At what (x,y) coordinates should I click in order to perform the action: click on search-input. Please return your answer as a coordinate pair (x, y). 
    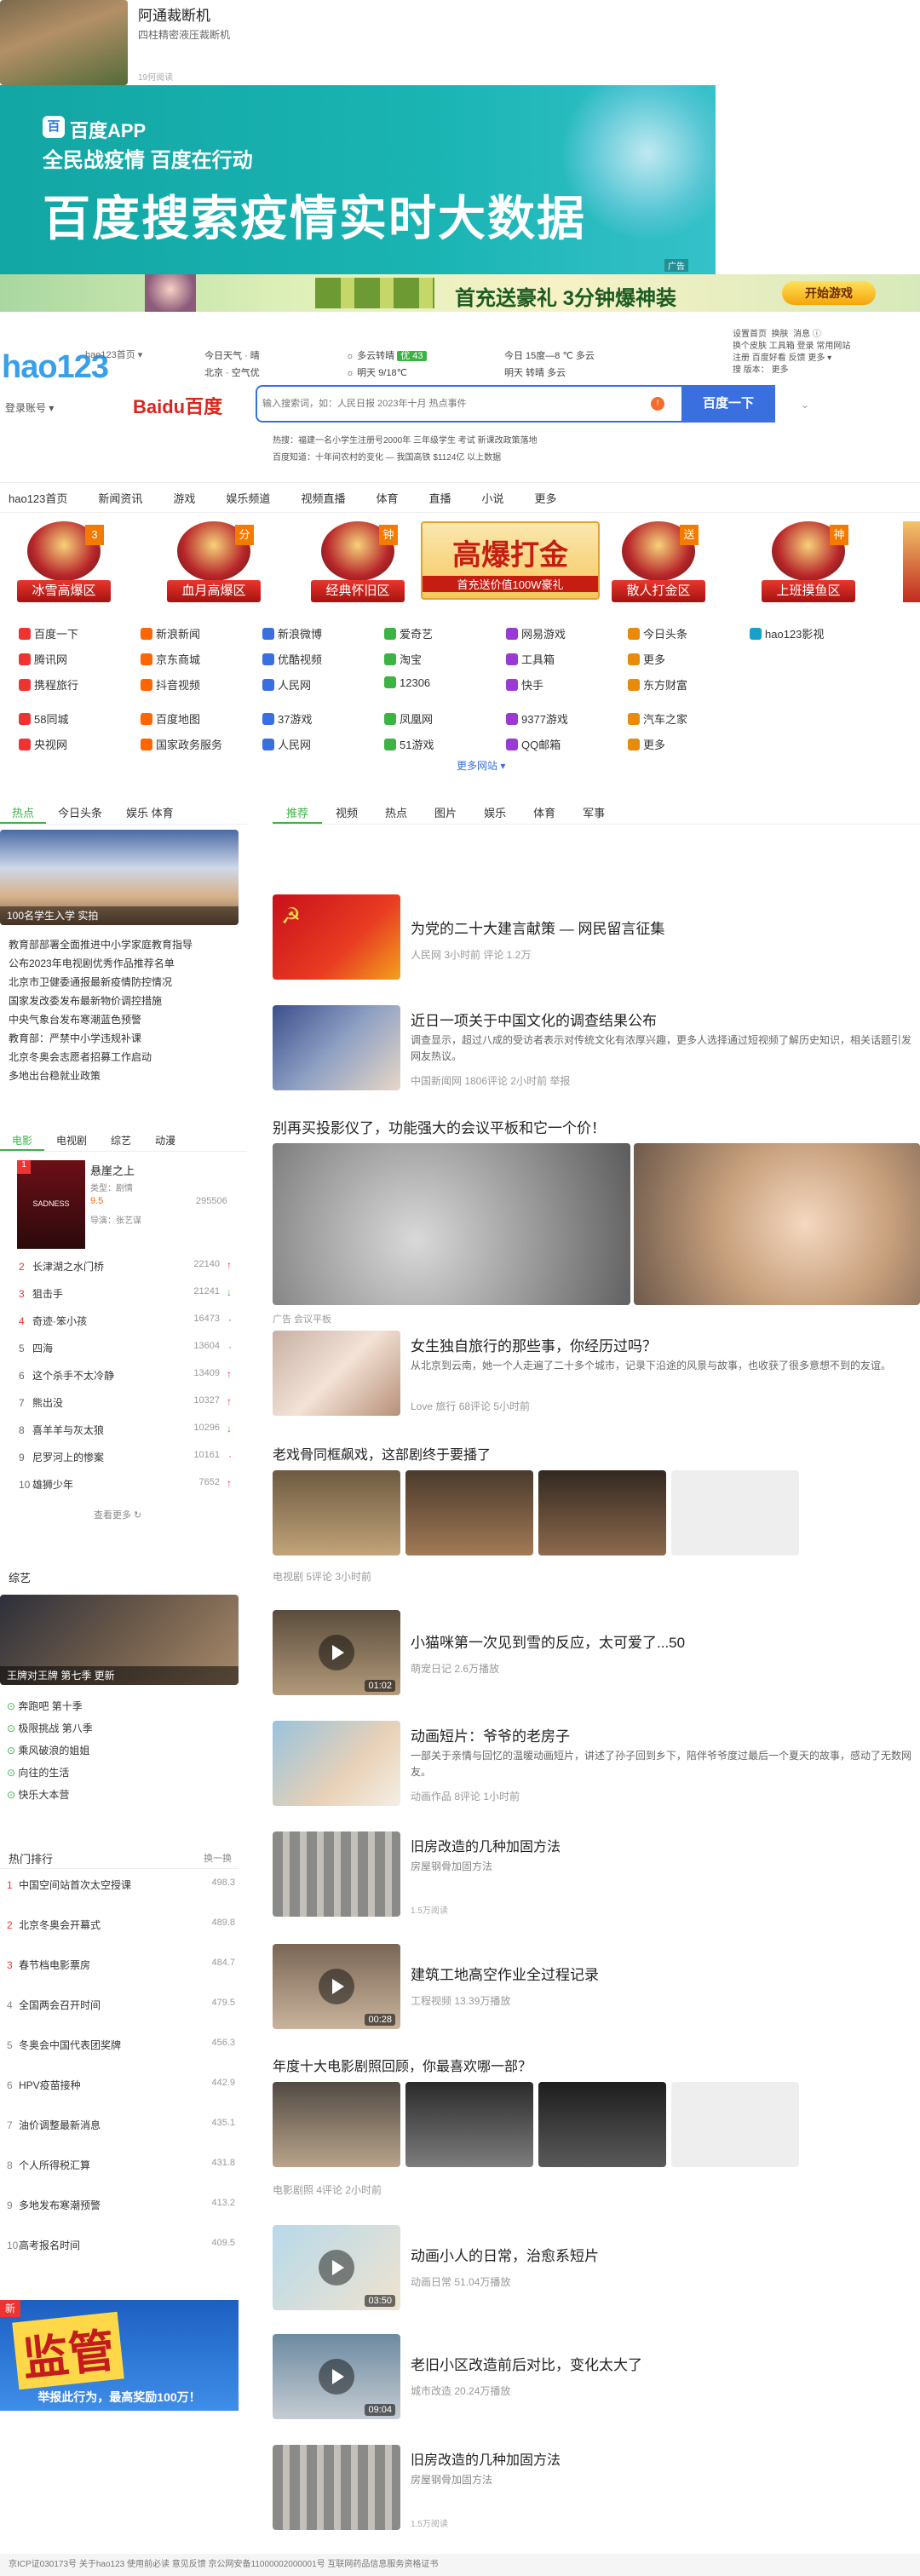
    Looking at the image, I should click on (463, 404).